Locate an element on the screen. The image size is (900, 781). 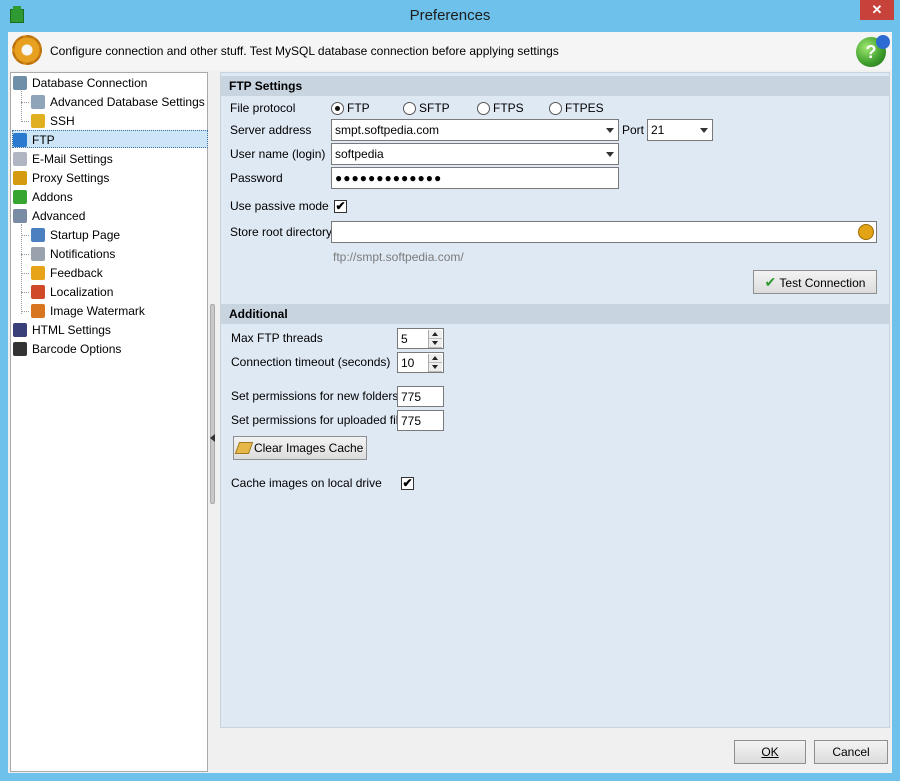
radio-ftps is located at coordinates (483, 108).